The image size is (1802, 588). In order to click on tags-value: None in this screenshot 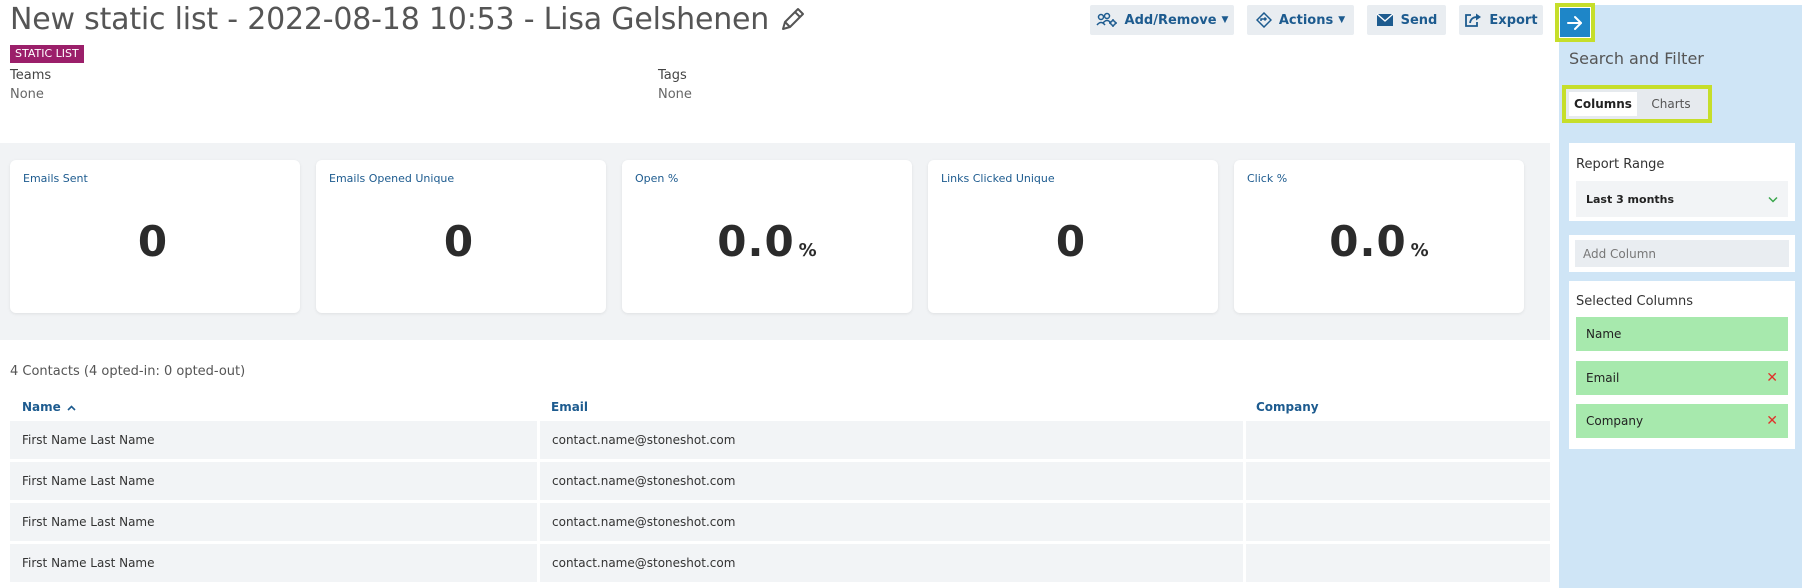, I will do `click(675, 94)`.